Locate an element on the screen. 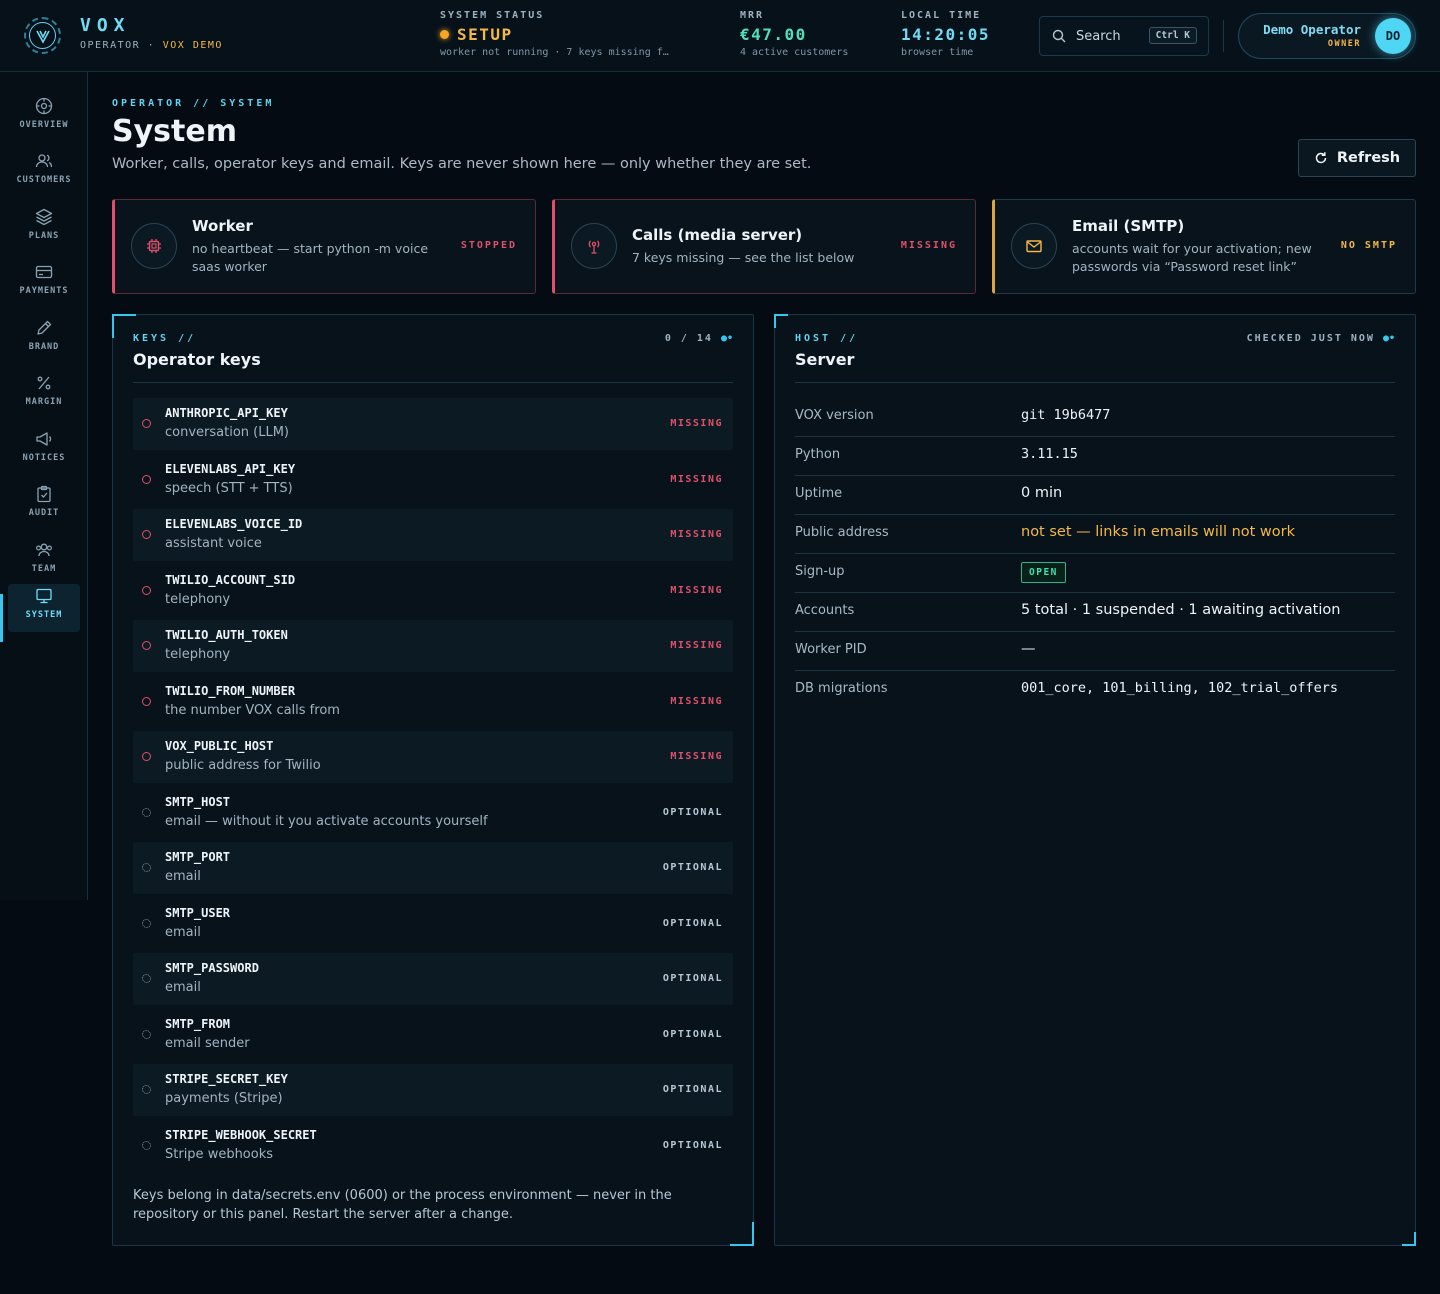 Image resolution: width=1440 pixels, height=1294 pixels. key-name: SMTP_USER is located at coordinates (198, 912).